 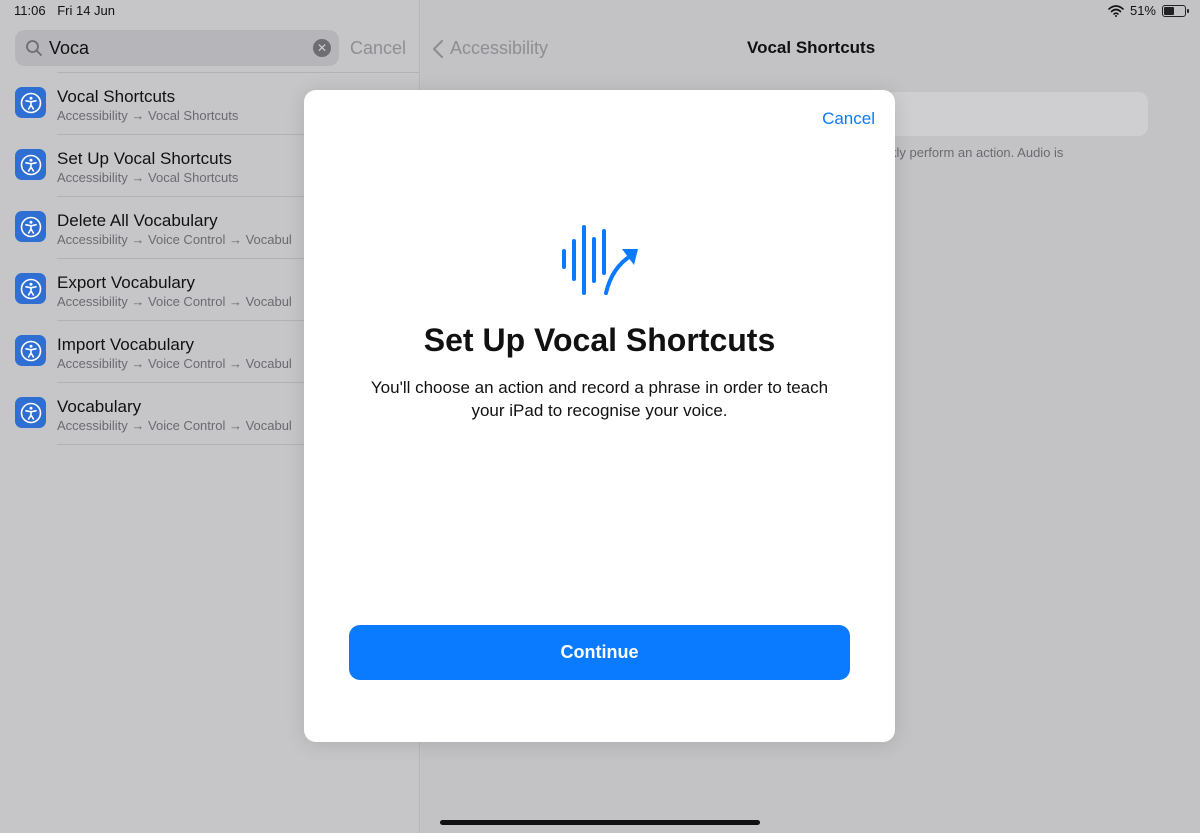 I want to click on detail-footnote: kly perform an action. Audio is, so click(x=977, y=152).